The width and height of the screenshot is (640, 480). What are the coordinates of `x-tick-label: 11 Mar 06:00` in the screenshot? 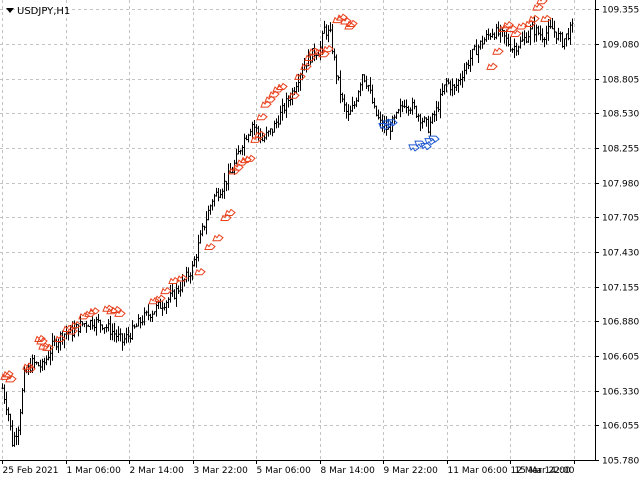 It's located at (478, 471).